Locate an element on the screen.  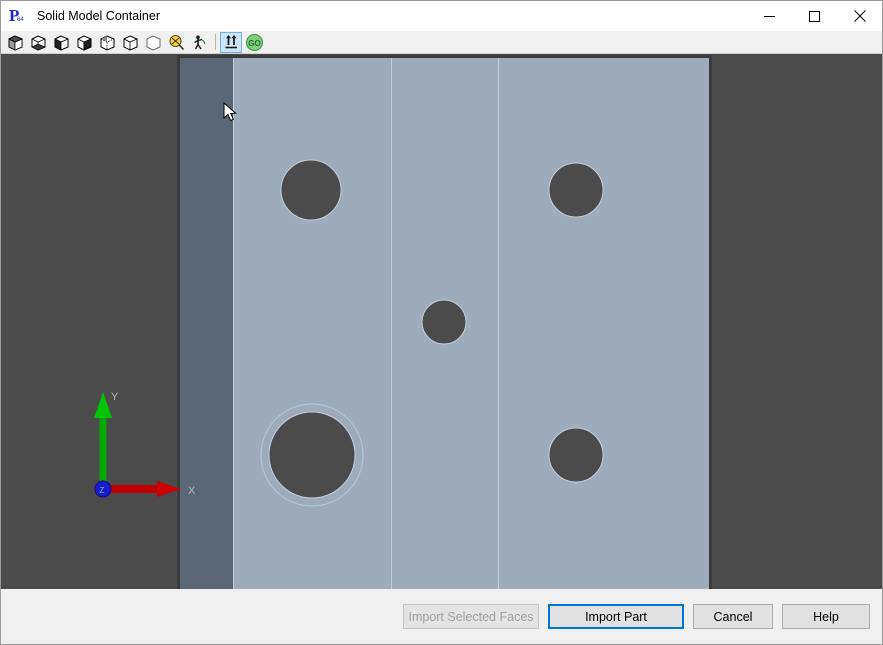
x-axis-label: X is located at coordinates (192, 491).